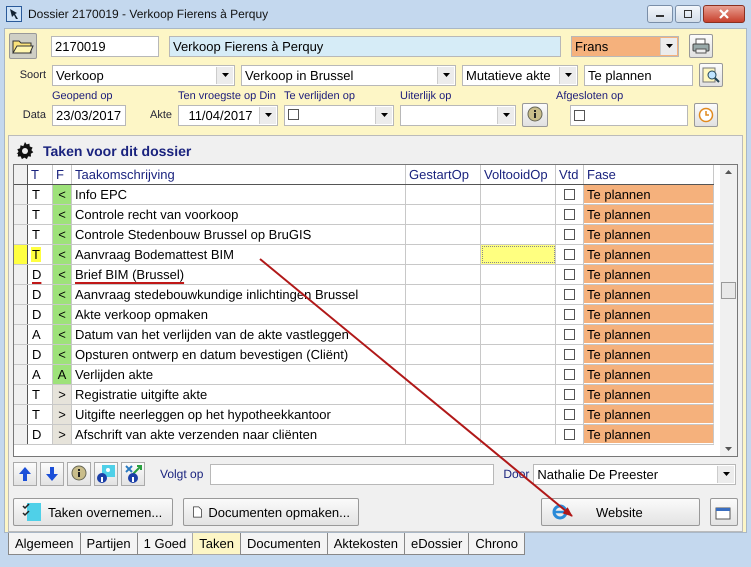 This screenshot has width=751, height=567. What do you see at coordinates (239, 394) in the screenshot?
I see `task-description: Registratie uitgifte akte` at bounding box center [239, 394].